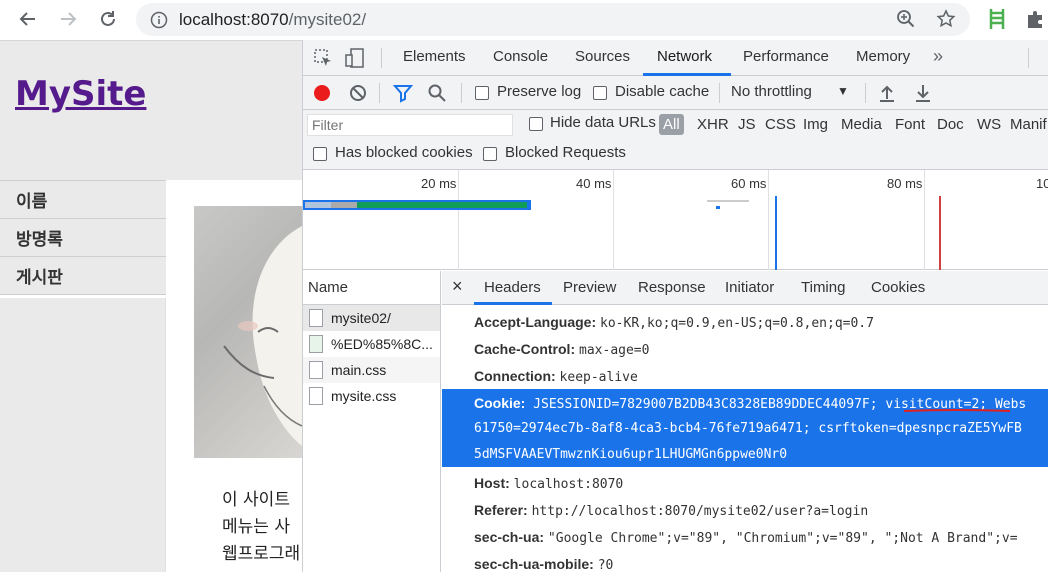 This screenshot has height=572, width=1048. Describe the element at coordinates (950, 124) in the screenshot. I see `type-filter-doc: Doc` at that location.